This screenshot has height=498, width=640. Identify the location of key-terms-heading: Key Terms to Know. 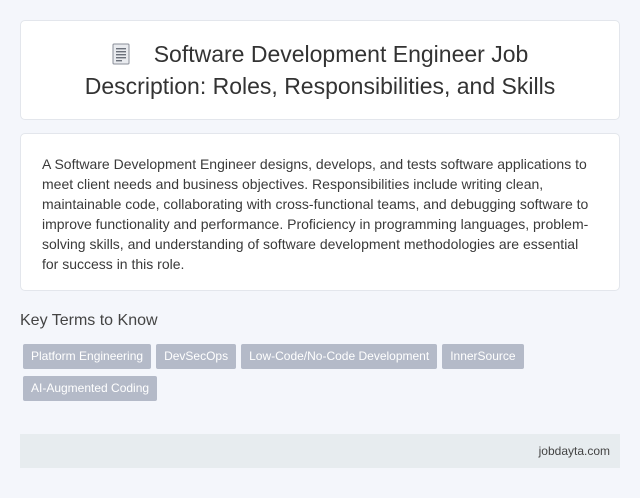
(89, 320).